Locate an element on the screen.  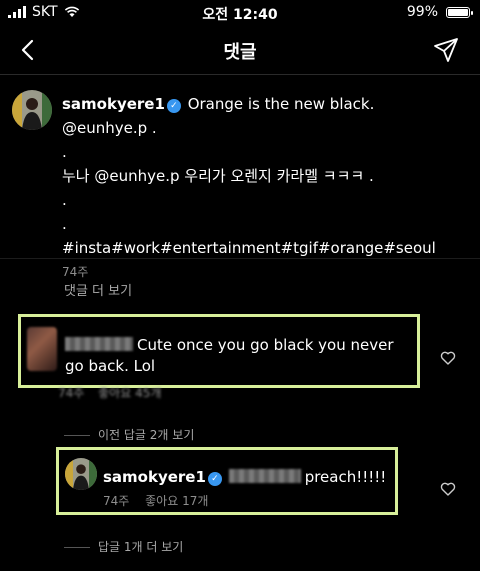
view-more-replies-label: 답글 1개 더 보기 is located at coordinates (141, 547).